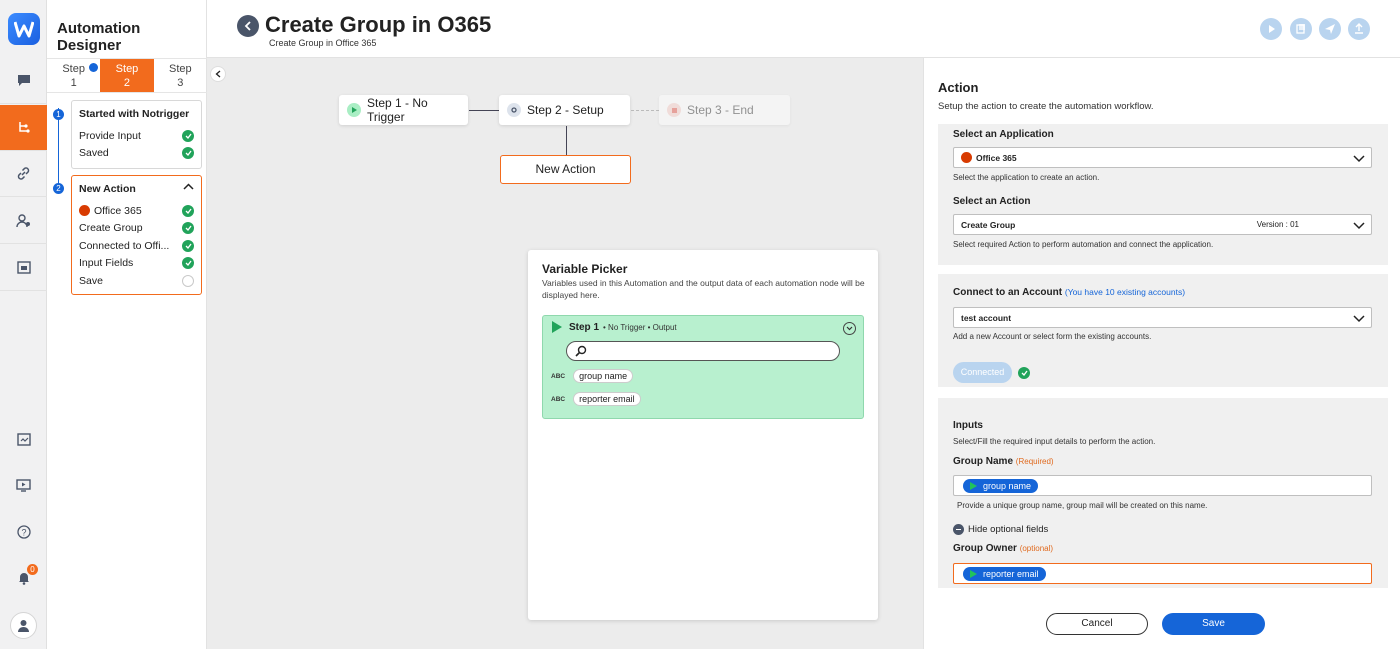 This screenshot has height=649, width=1400. Describe the element at coordinates (958, 87) in the screenshot. I see `action-panel-title: Action` at that location.